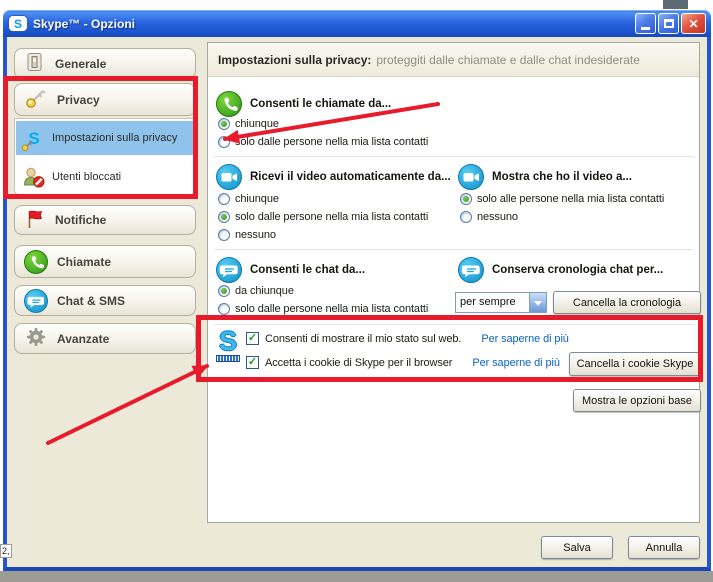 This screenshot has height=582, width=713. I want to click on sidebar-item-label: Avanzate, so click(83, 338).